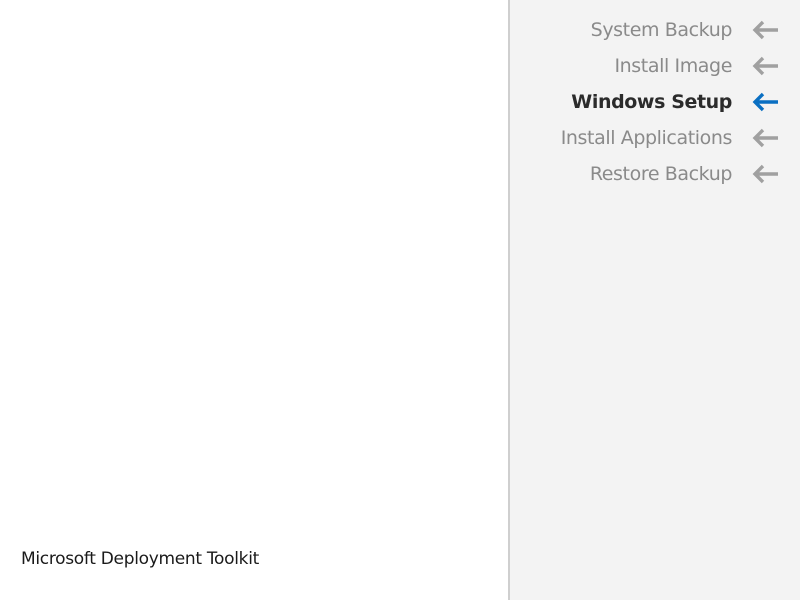 Image resolution: width=800 pixels, height=600 pixels. I want to click on step-label: Windows Setup, so click(651, 102).